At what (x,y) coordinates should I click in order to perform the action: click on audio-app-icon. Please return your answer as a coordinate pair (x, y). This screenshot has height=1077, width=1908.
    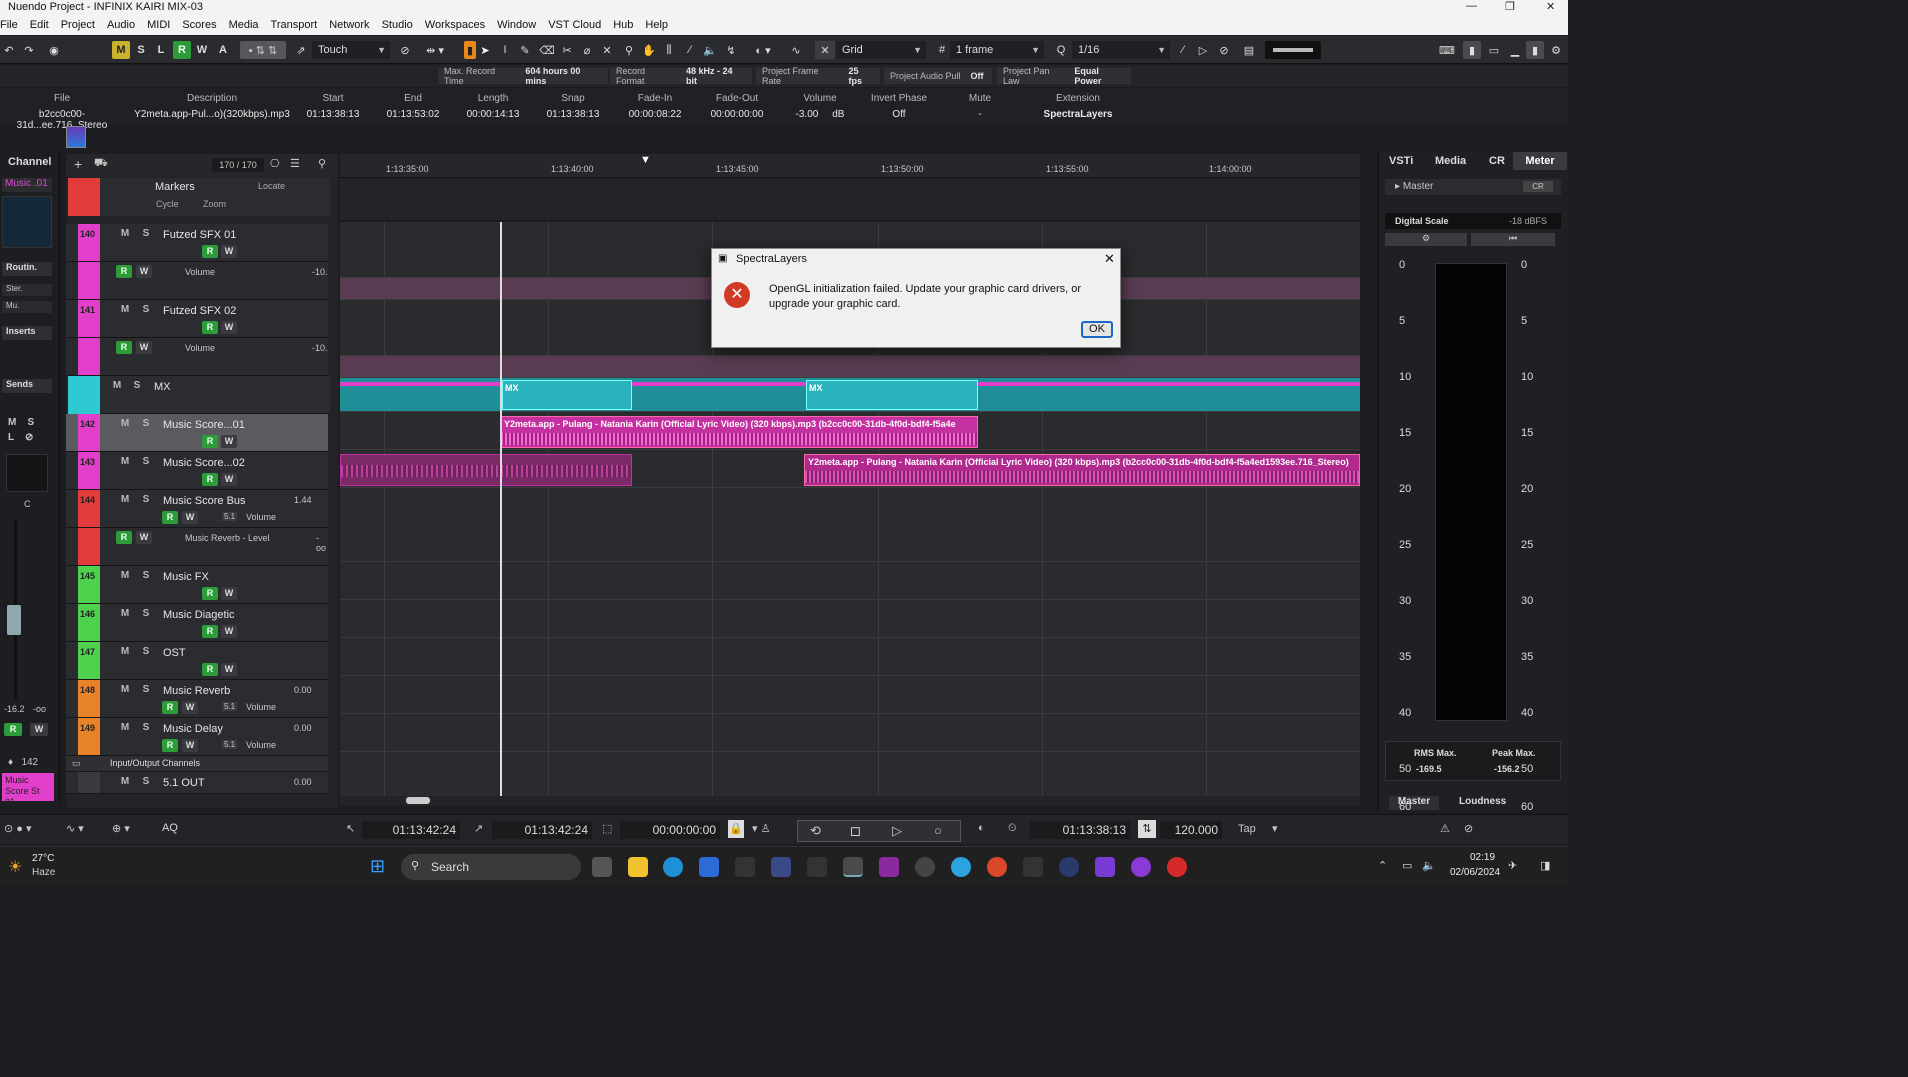
    Looking at the image, I should click on (817, 867).